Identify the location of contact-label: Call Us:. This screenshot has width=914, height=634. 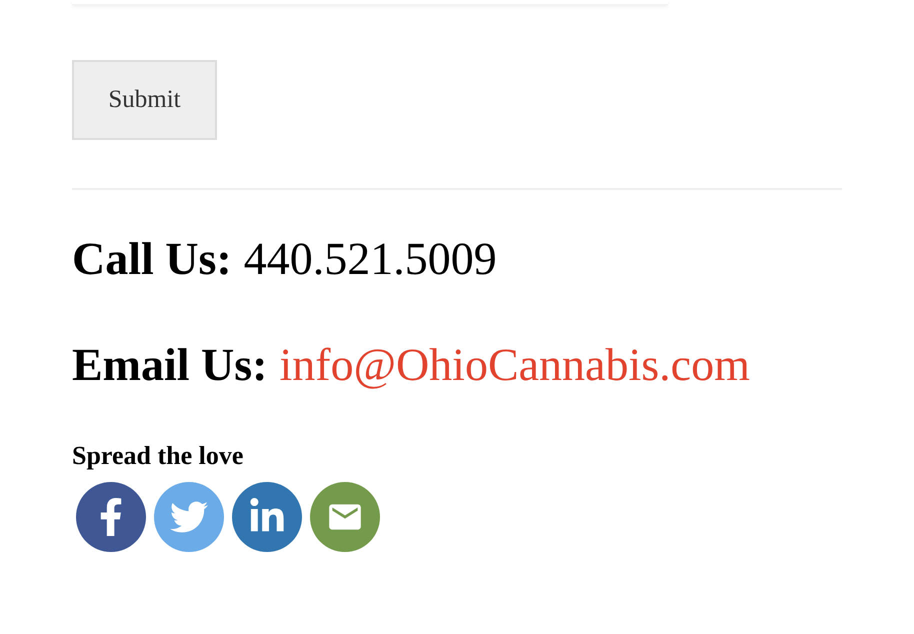
(152, 259).